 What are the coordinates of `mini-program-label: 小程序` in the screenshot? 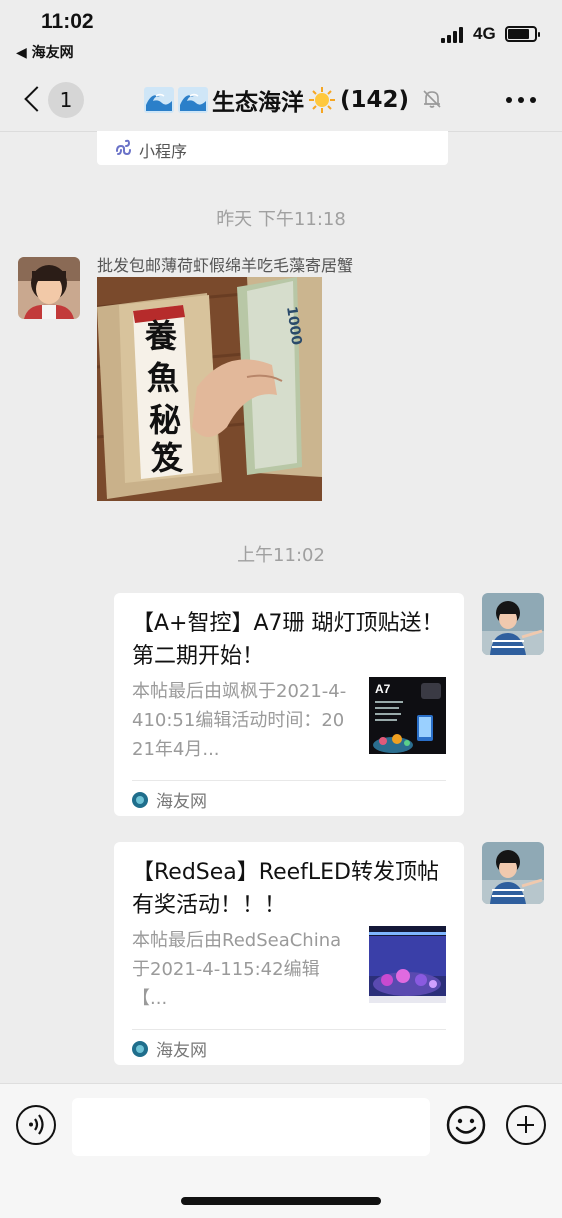 It's located at (163, 151).